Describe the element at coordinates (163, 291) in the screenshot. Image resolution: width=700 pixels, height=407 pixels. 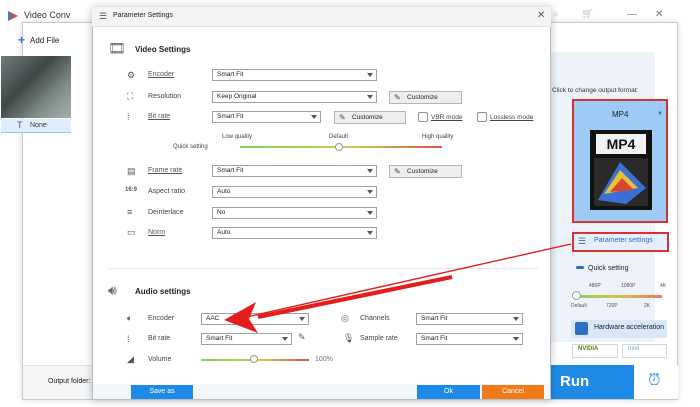
I see `audio-settings-title: Audio settings` at that location.